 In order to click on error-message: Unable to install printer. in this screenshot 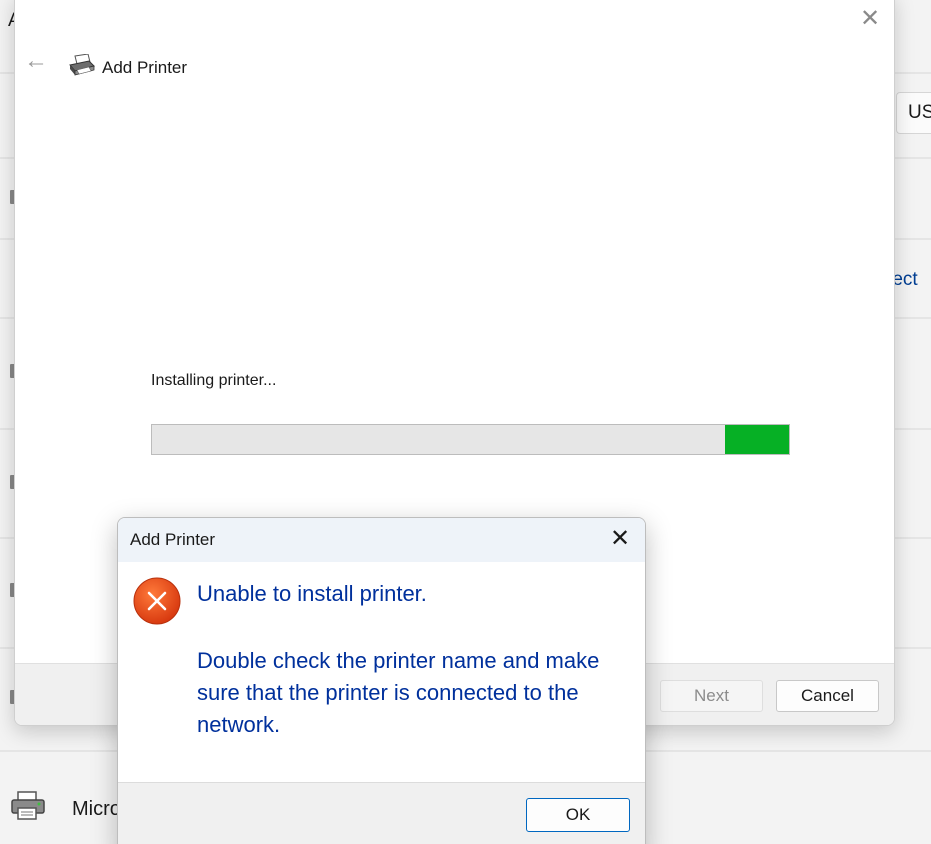, I will do `click(312, 593)`.